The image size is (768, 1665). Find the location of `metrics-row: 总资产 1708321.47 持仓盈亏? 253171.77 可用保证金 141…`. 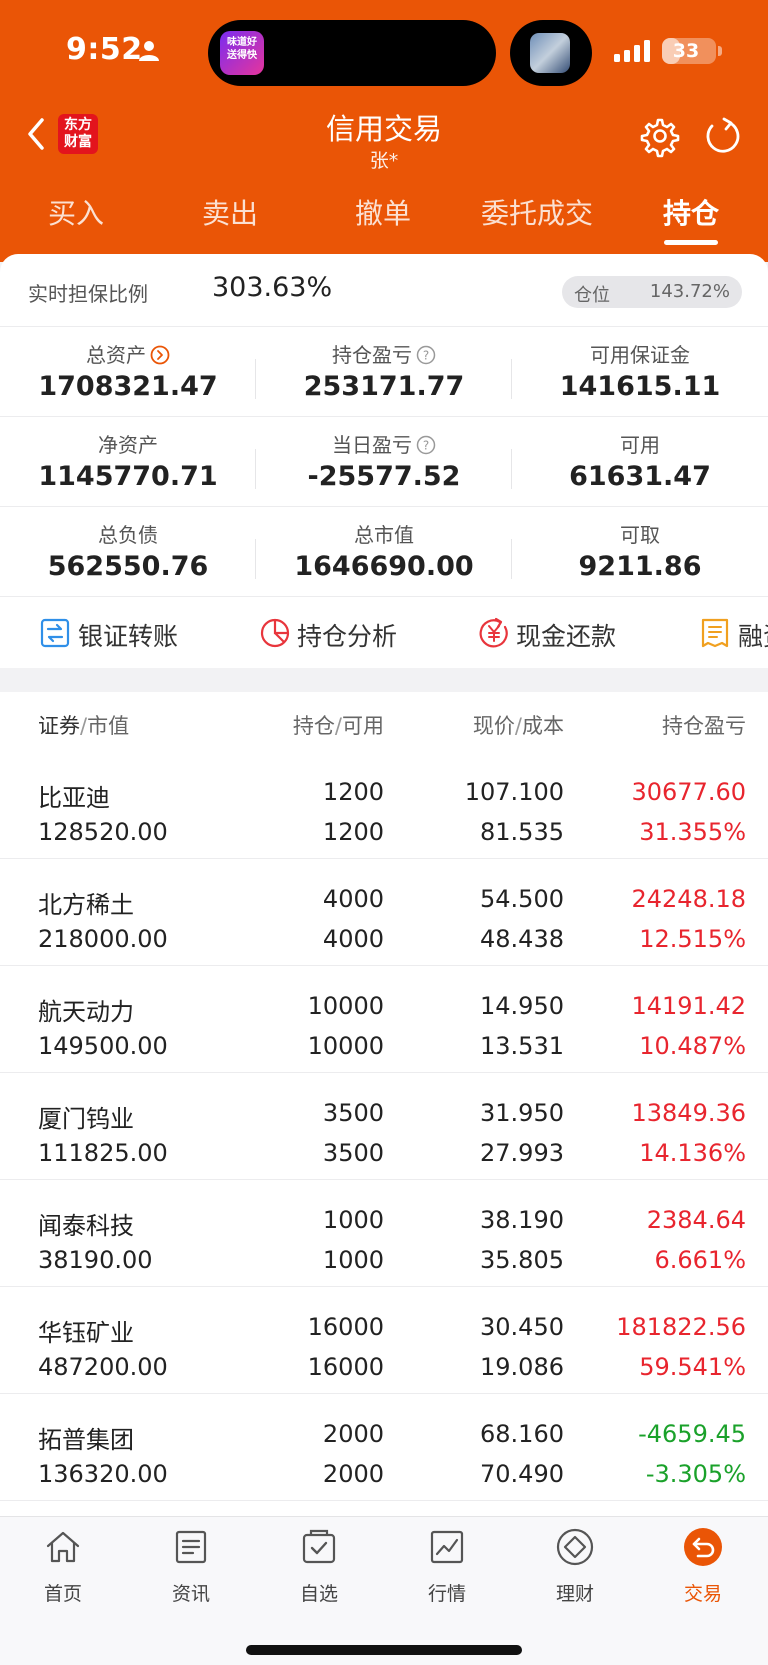

metrics-row: 总资产 1708321.47 持仓盈亏? 253171.77 可用保证金 141… is located at coordinates (384, 371).